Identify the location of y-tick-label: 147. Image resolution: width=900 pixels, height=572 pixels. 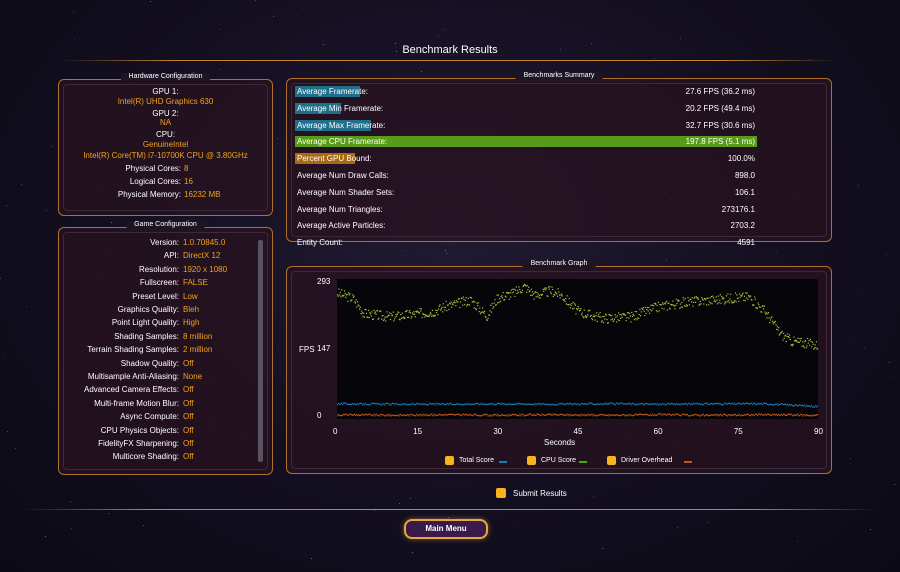
(324, 348).